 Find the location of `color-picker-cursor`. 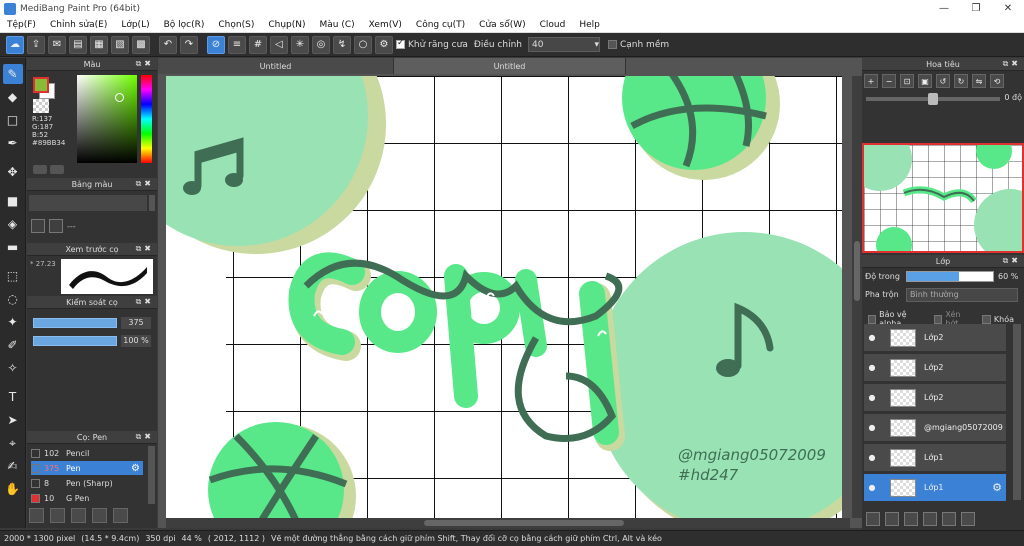

color-picker-cursor is located at coordinates (119, 97).